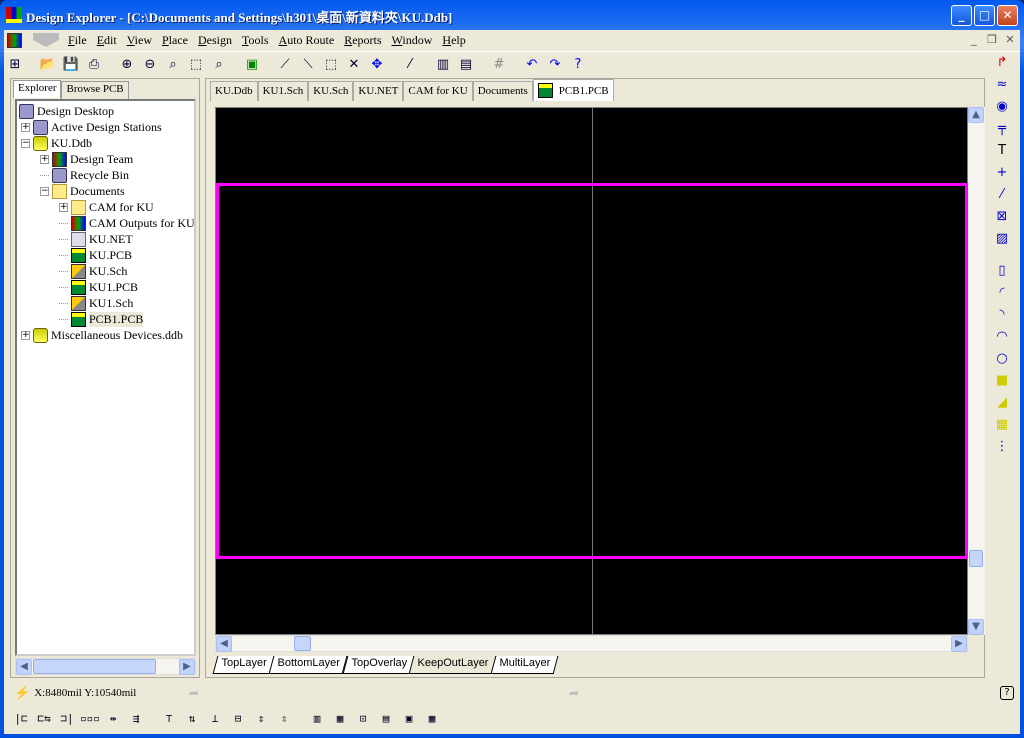 This screenshot has height=738, width=1024. Describe the element at coordinates (48, 65) in the screenshot. I see `open-icon: 📂` at that location.